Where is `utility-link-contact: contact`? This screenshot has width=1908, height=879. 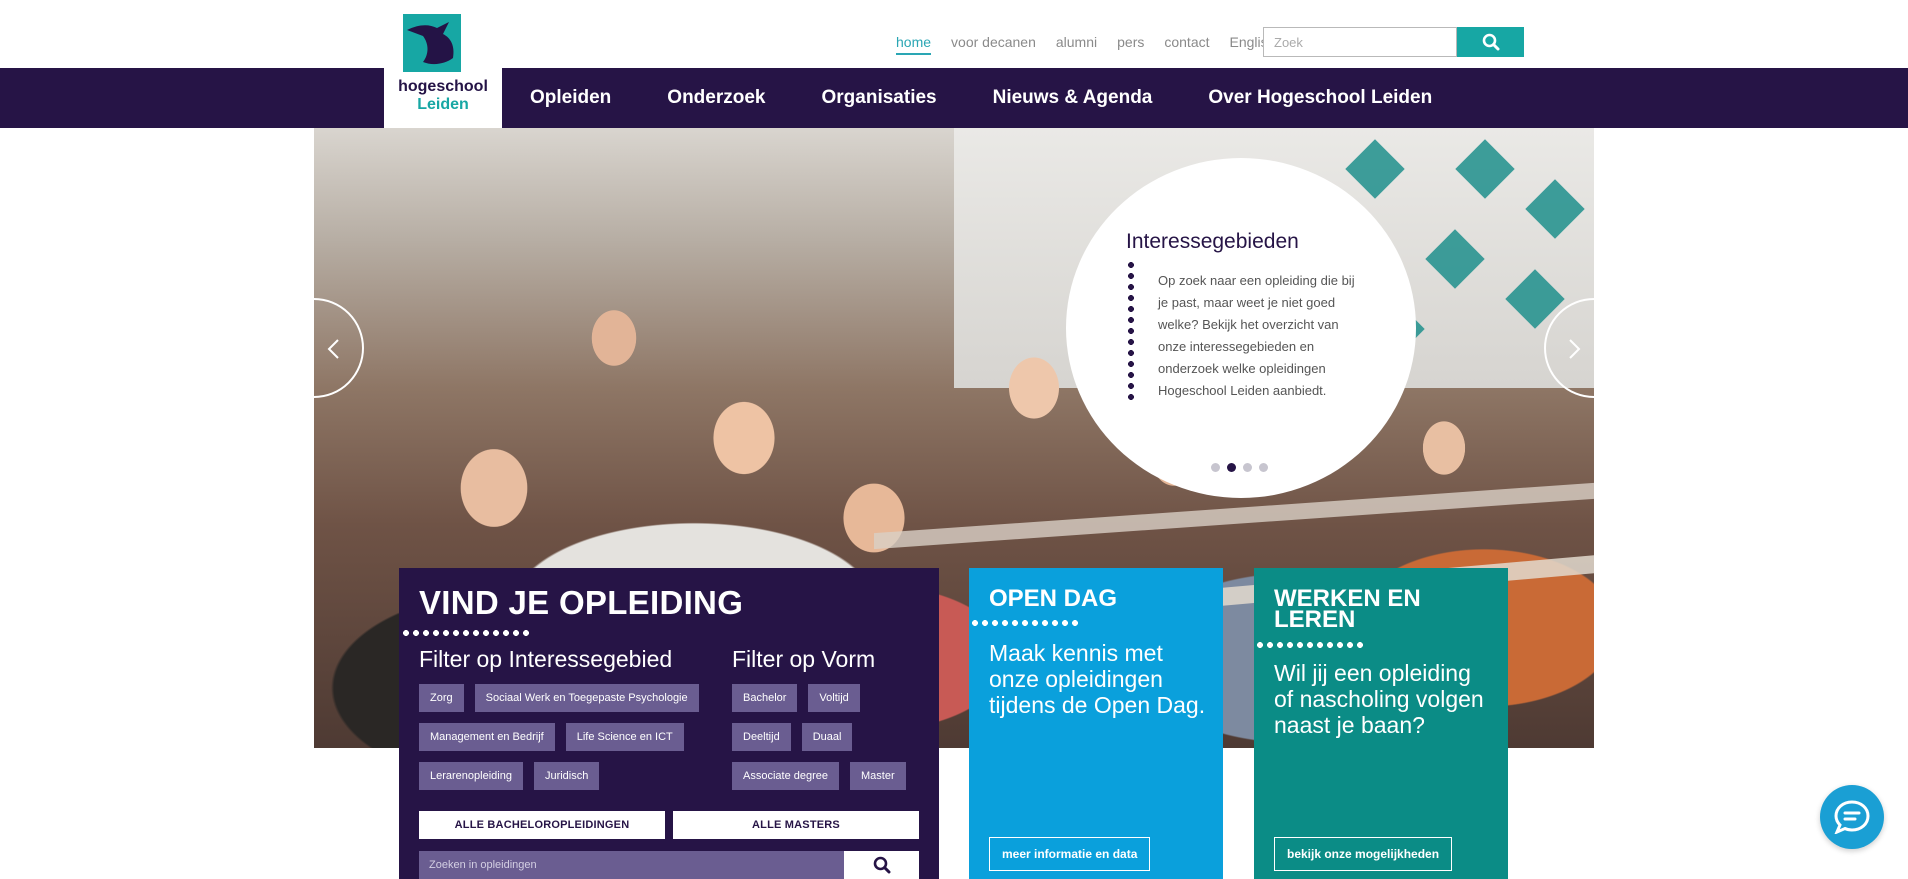
utility-link-contact: contact is located at coordinates (1186, 44).